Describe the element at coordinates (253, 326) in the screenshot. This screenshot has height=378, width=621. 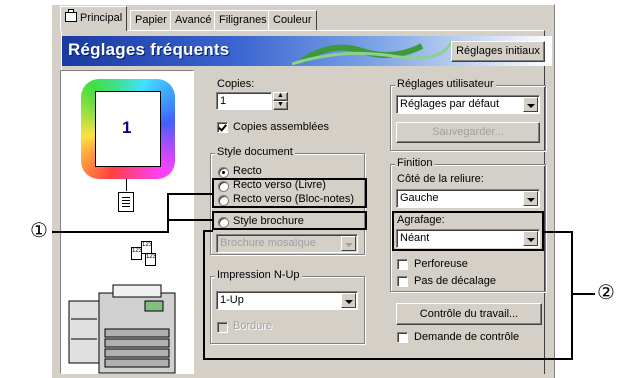
I see `border-label: Bordure` at that location.